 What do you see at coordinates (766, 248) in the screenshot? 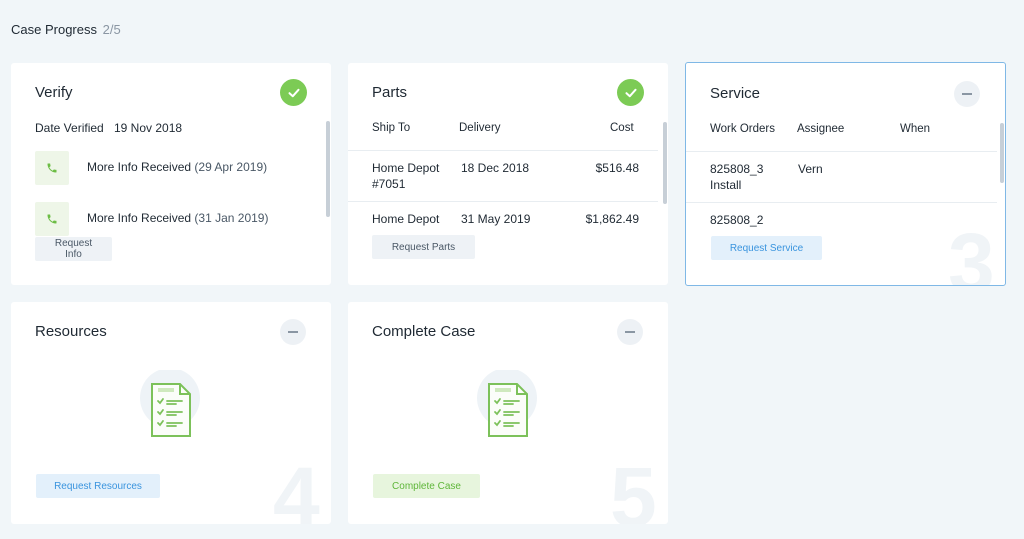
I see `request-service-button: Request Service` at bounding box center [766, 248].